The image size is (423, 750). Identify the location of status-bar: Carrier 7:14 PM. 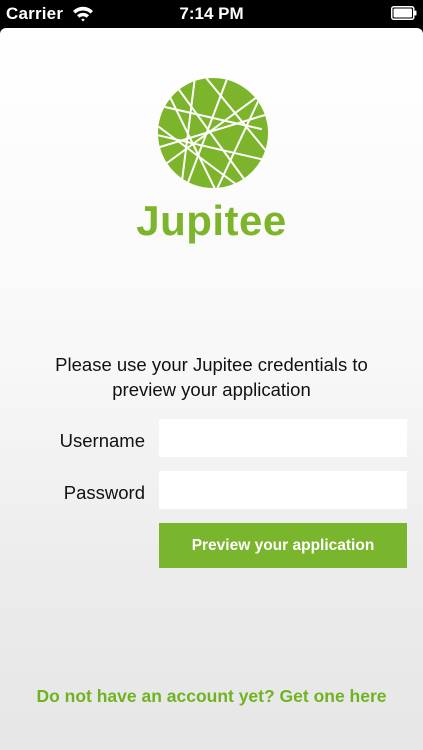
(211, 14).